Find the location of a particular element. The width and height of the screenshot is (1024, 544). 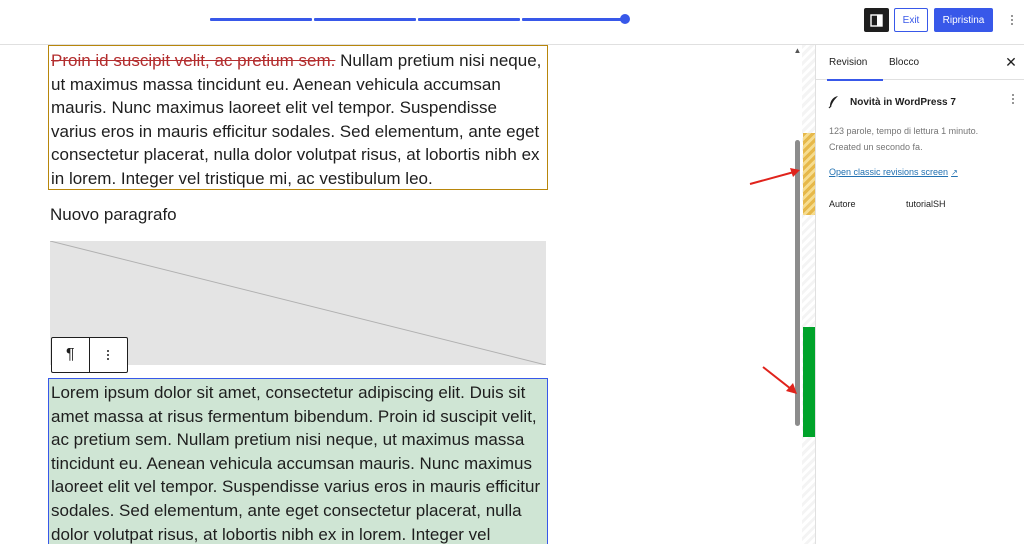

close-icon: ✕ is located at coordinates (1011, 62).